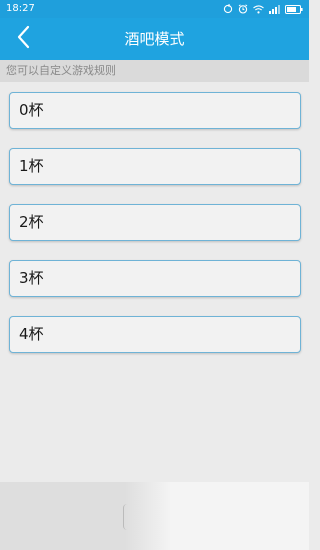 The height and width of the screenshot is (550, 320). I want to click on back-button, so click(23, 39).